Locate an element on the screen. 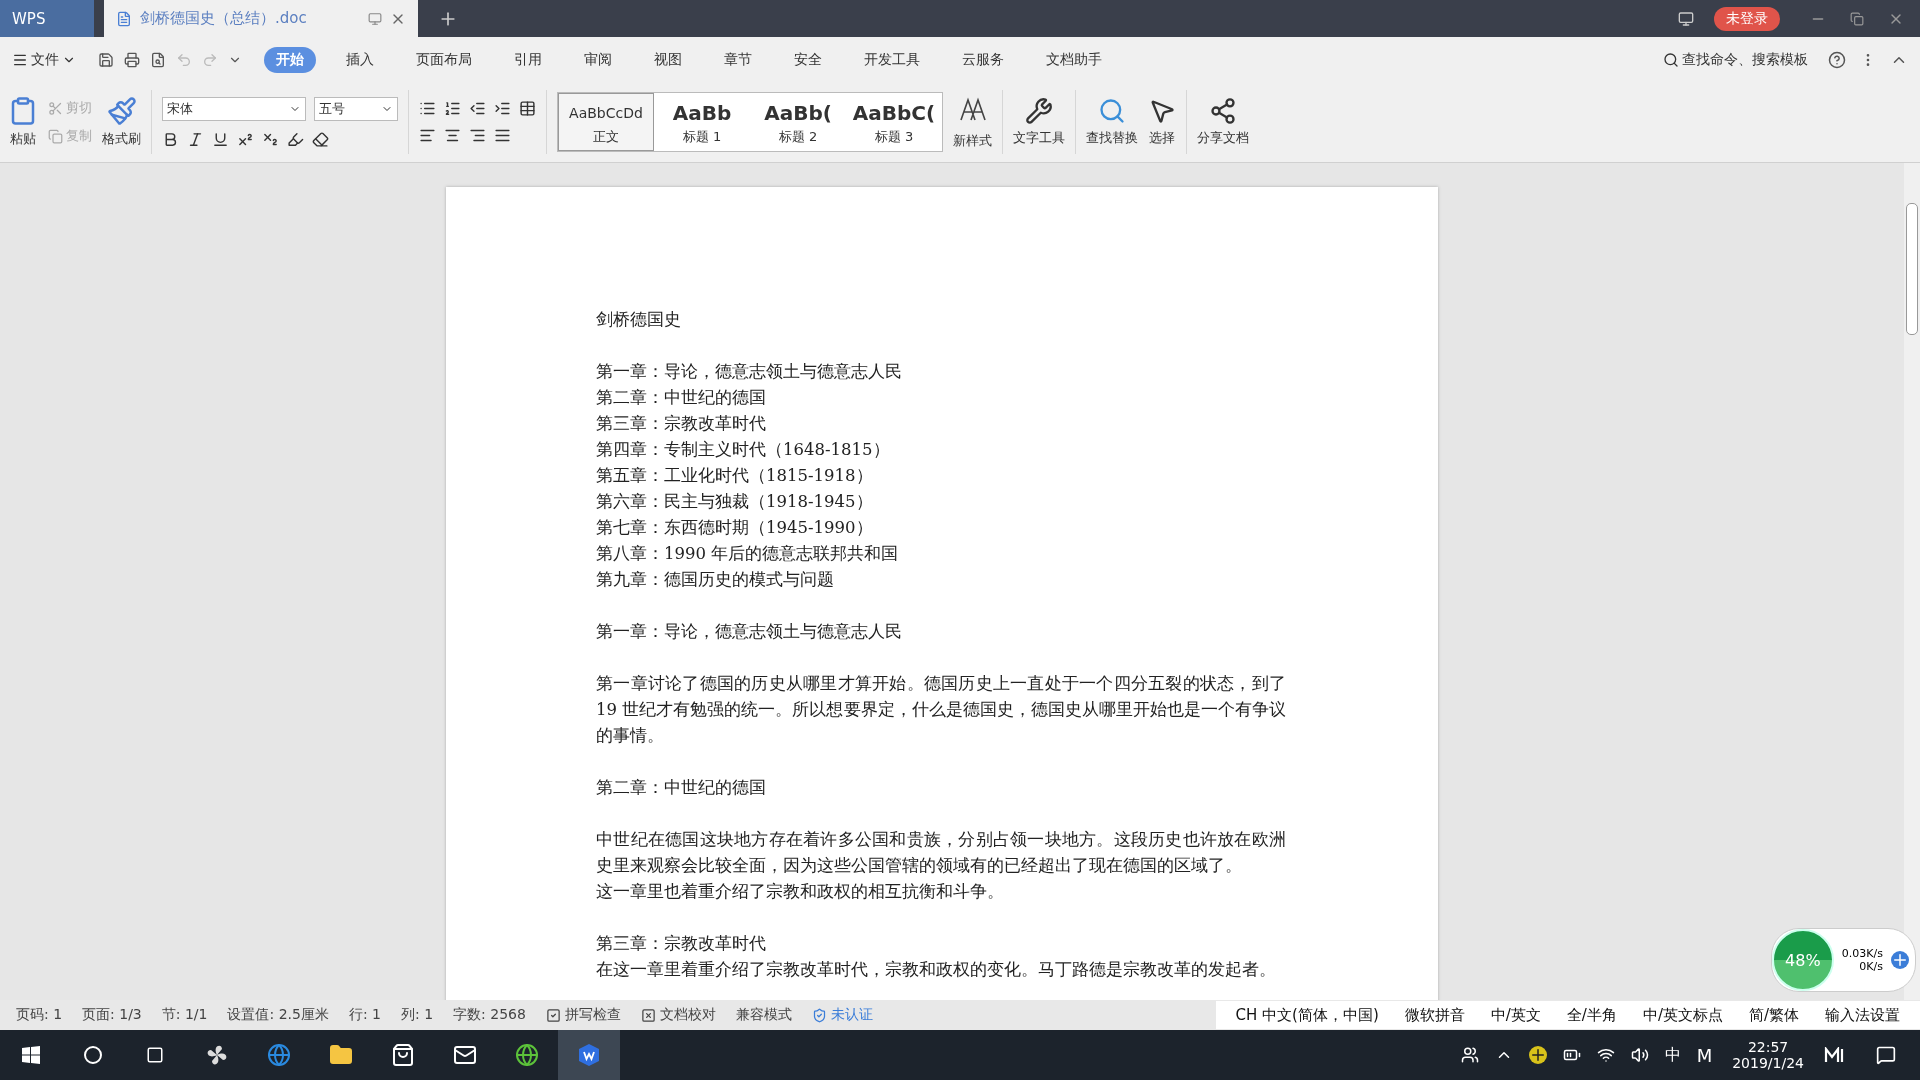 The height and width of the screenshot is (1080, 1920). people-icon is located at coordinates (1469, 1055).